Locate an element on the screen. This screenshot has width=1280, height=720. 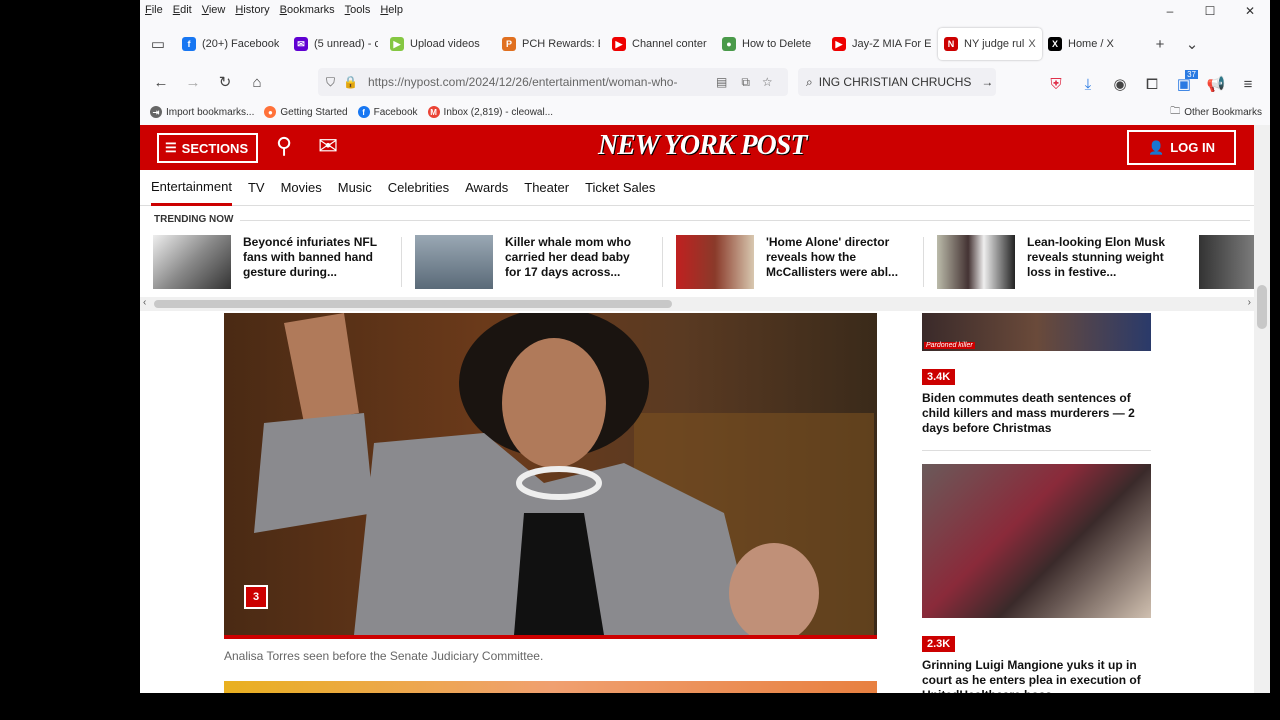
menu-bookmarks: Bookmarks is located at coordinates (307, 10).